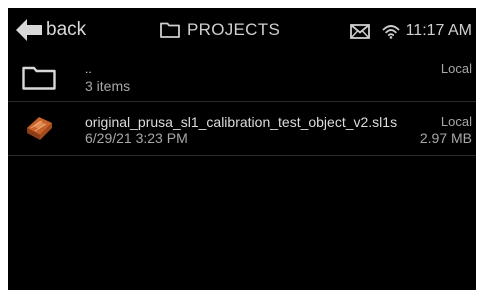  What do you see at coordinates (66, 29) in the screenshot?
I see `back-label: back` at bounding box center [66, 29].